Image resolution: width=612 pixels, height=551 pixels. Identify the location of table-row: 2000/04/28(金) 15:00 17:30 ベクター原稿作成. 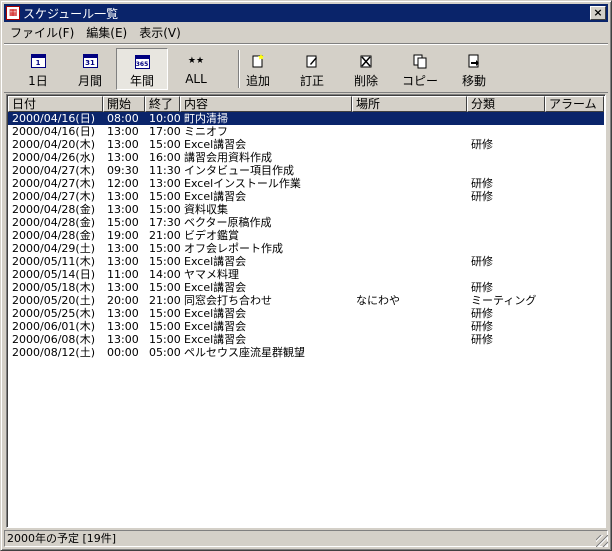
(306, 222).